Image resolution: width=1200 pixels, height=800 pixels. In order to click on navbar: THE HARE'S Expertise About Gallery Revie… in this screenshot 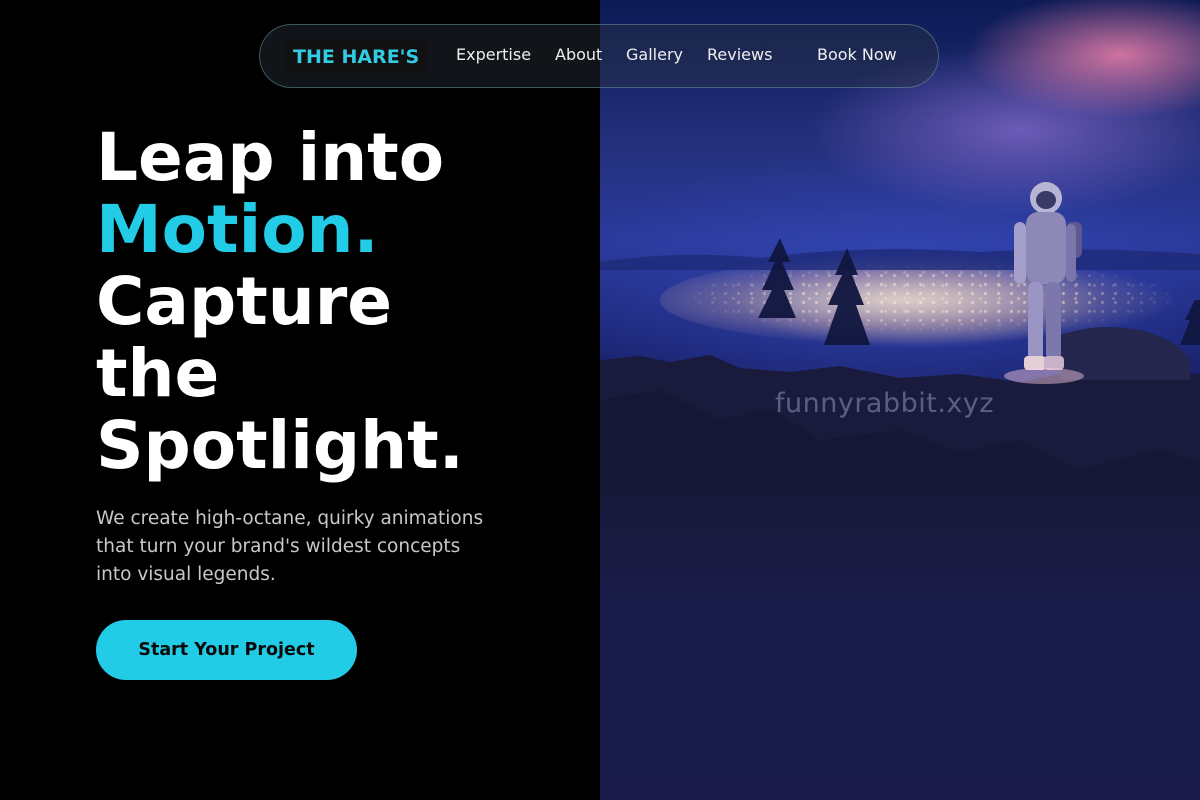, I will do `click(599, 56)`.